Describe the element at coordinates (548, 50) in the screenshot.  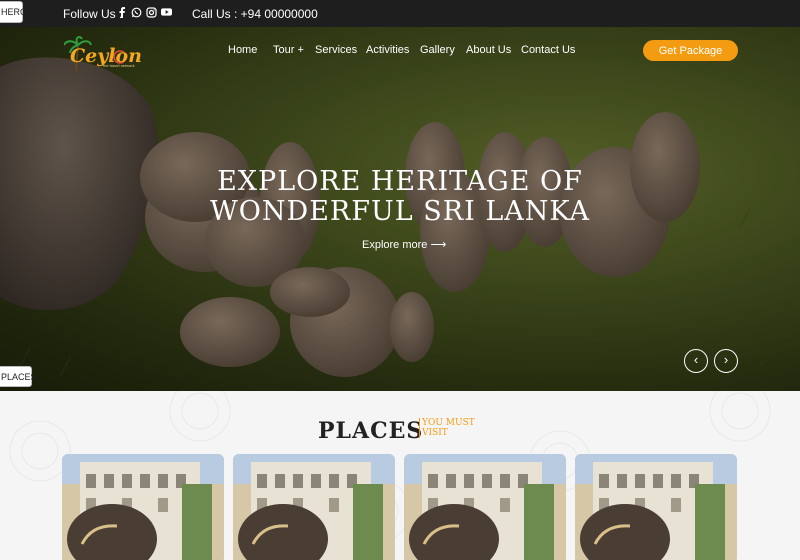
I see `nav-item-contact-us: Contact Us` at that location.